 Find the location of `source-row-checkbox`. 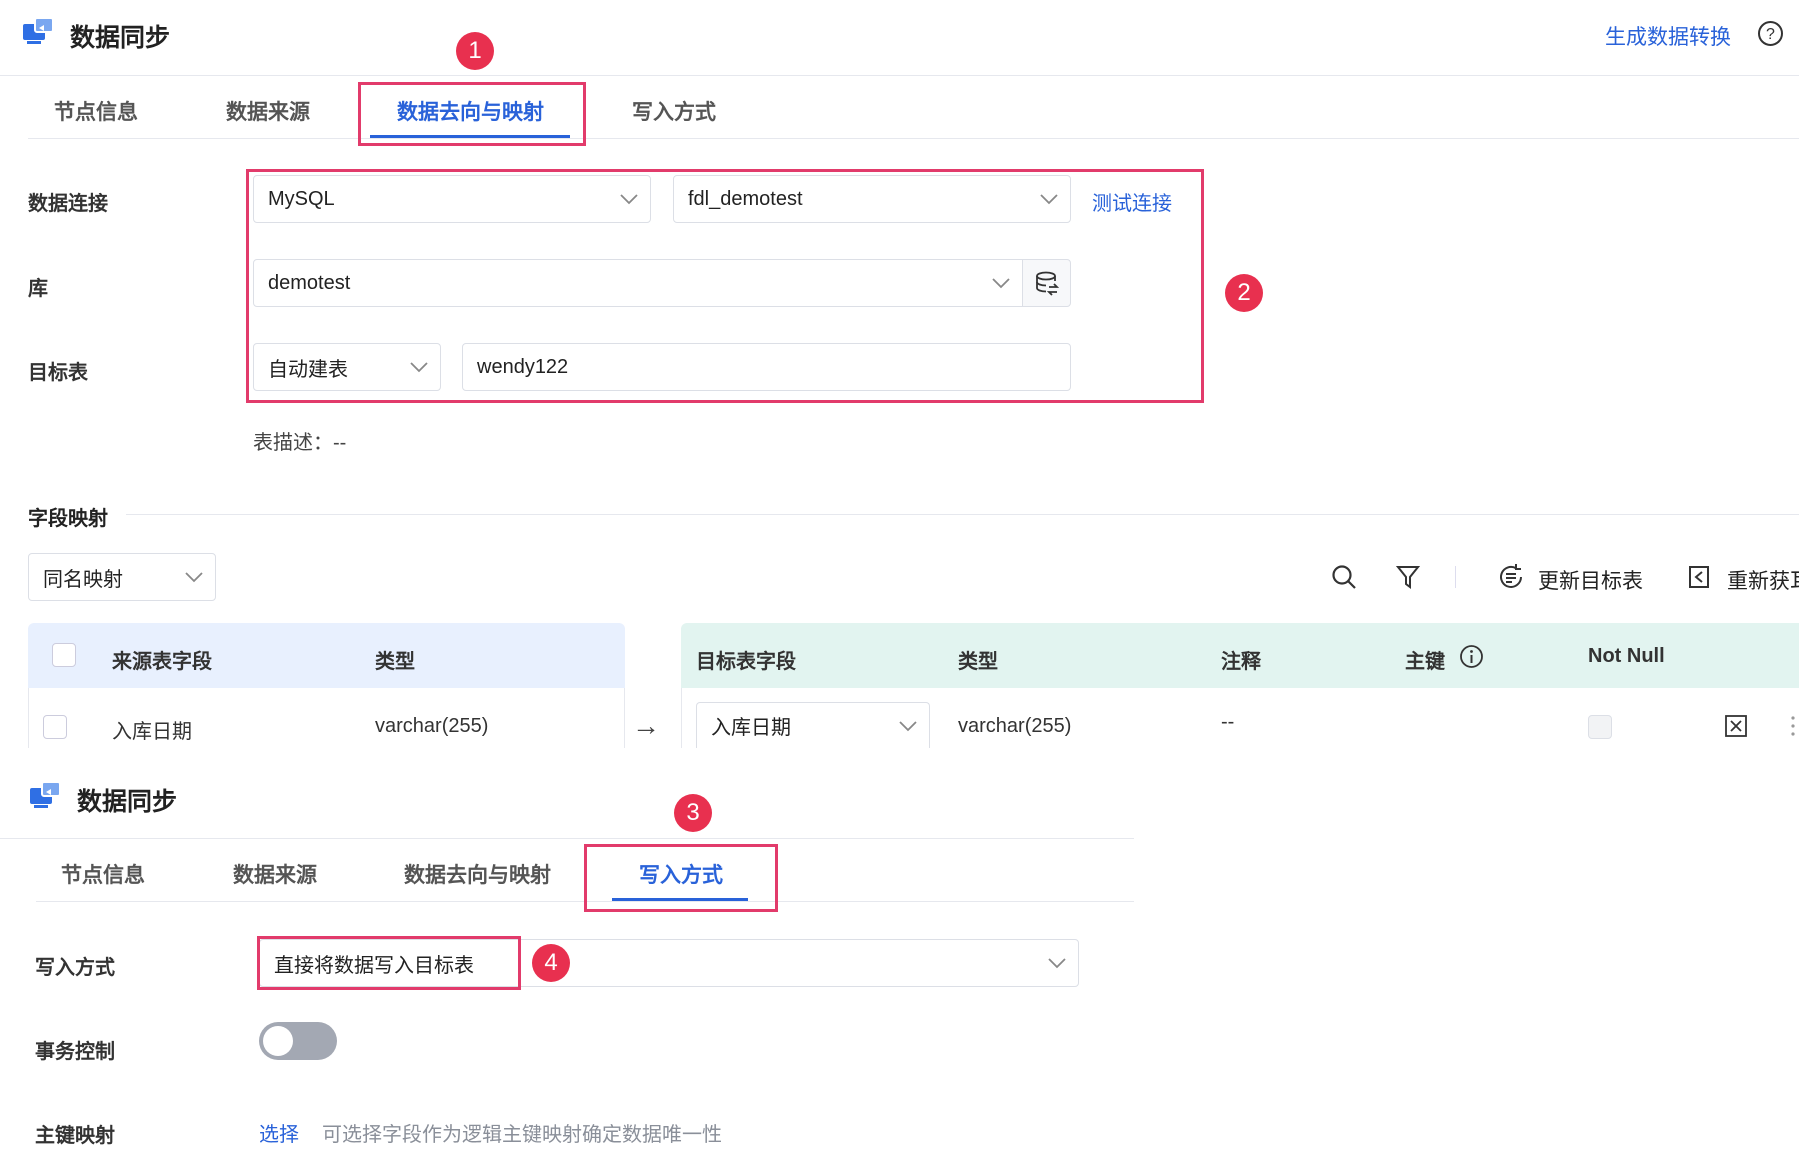

source-row-checkbox is located at coordinates (55, 727).